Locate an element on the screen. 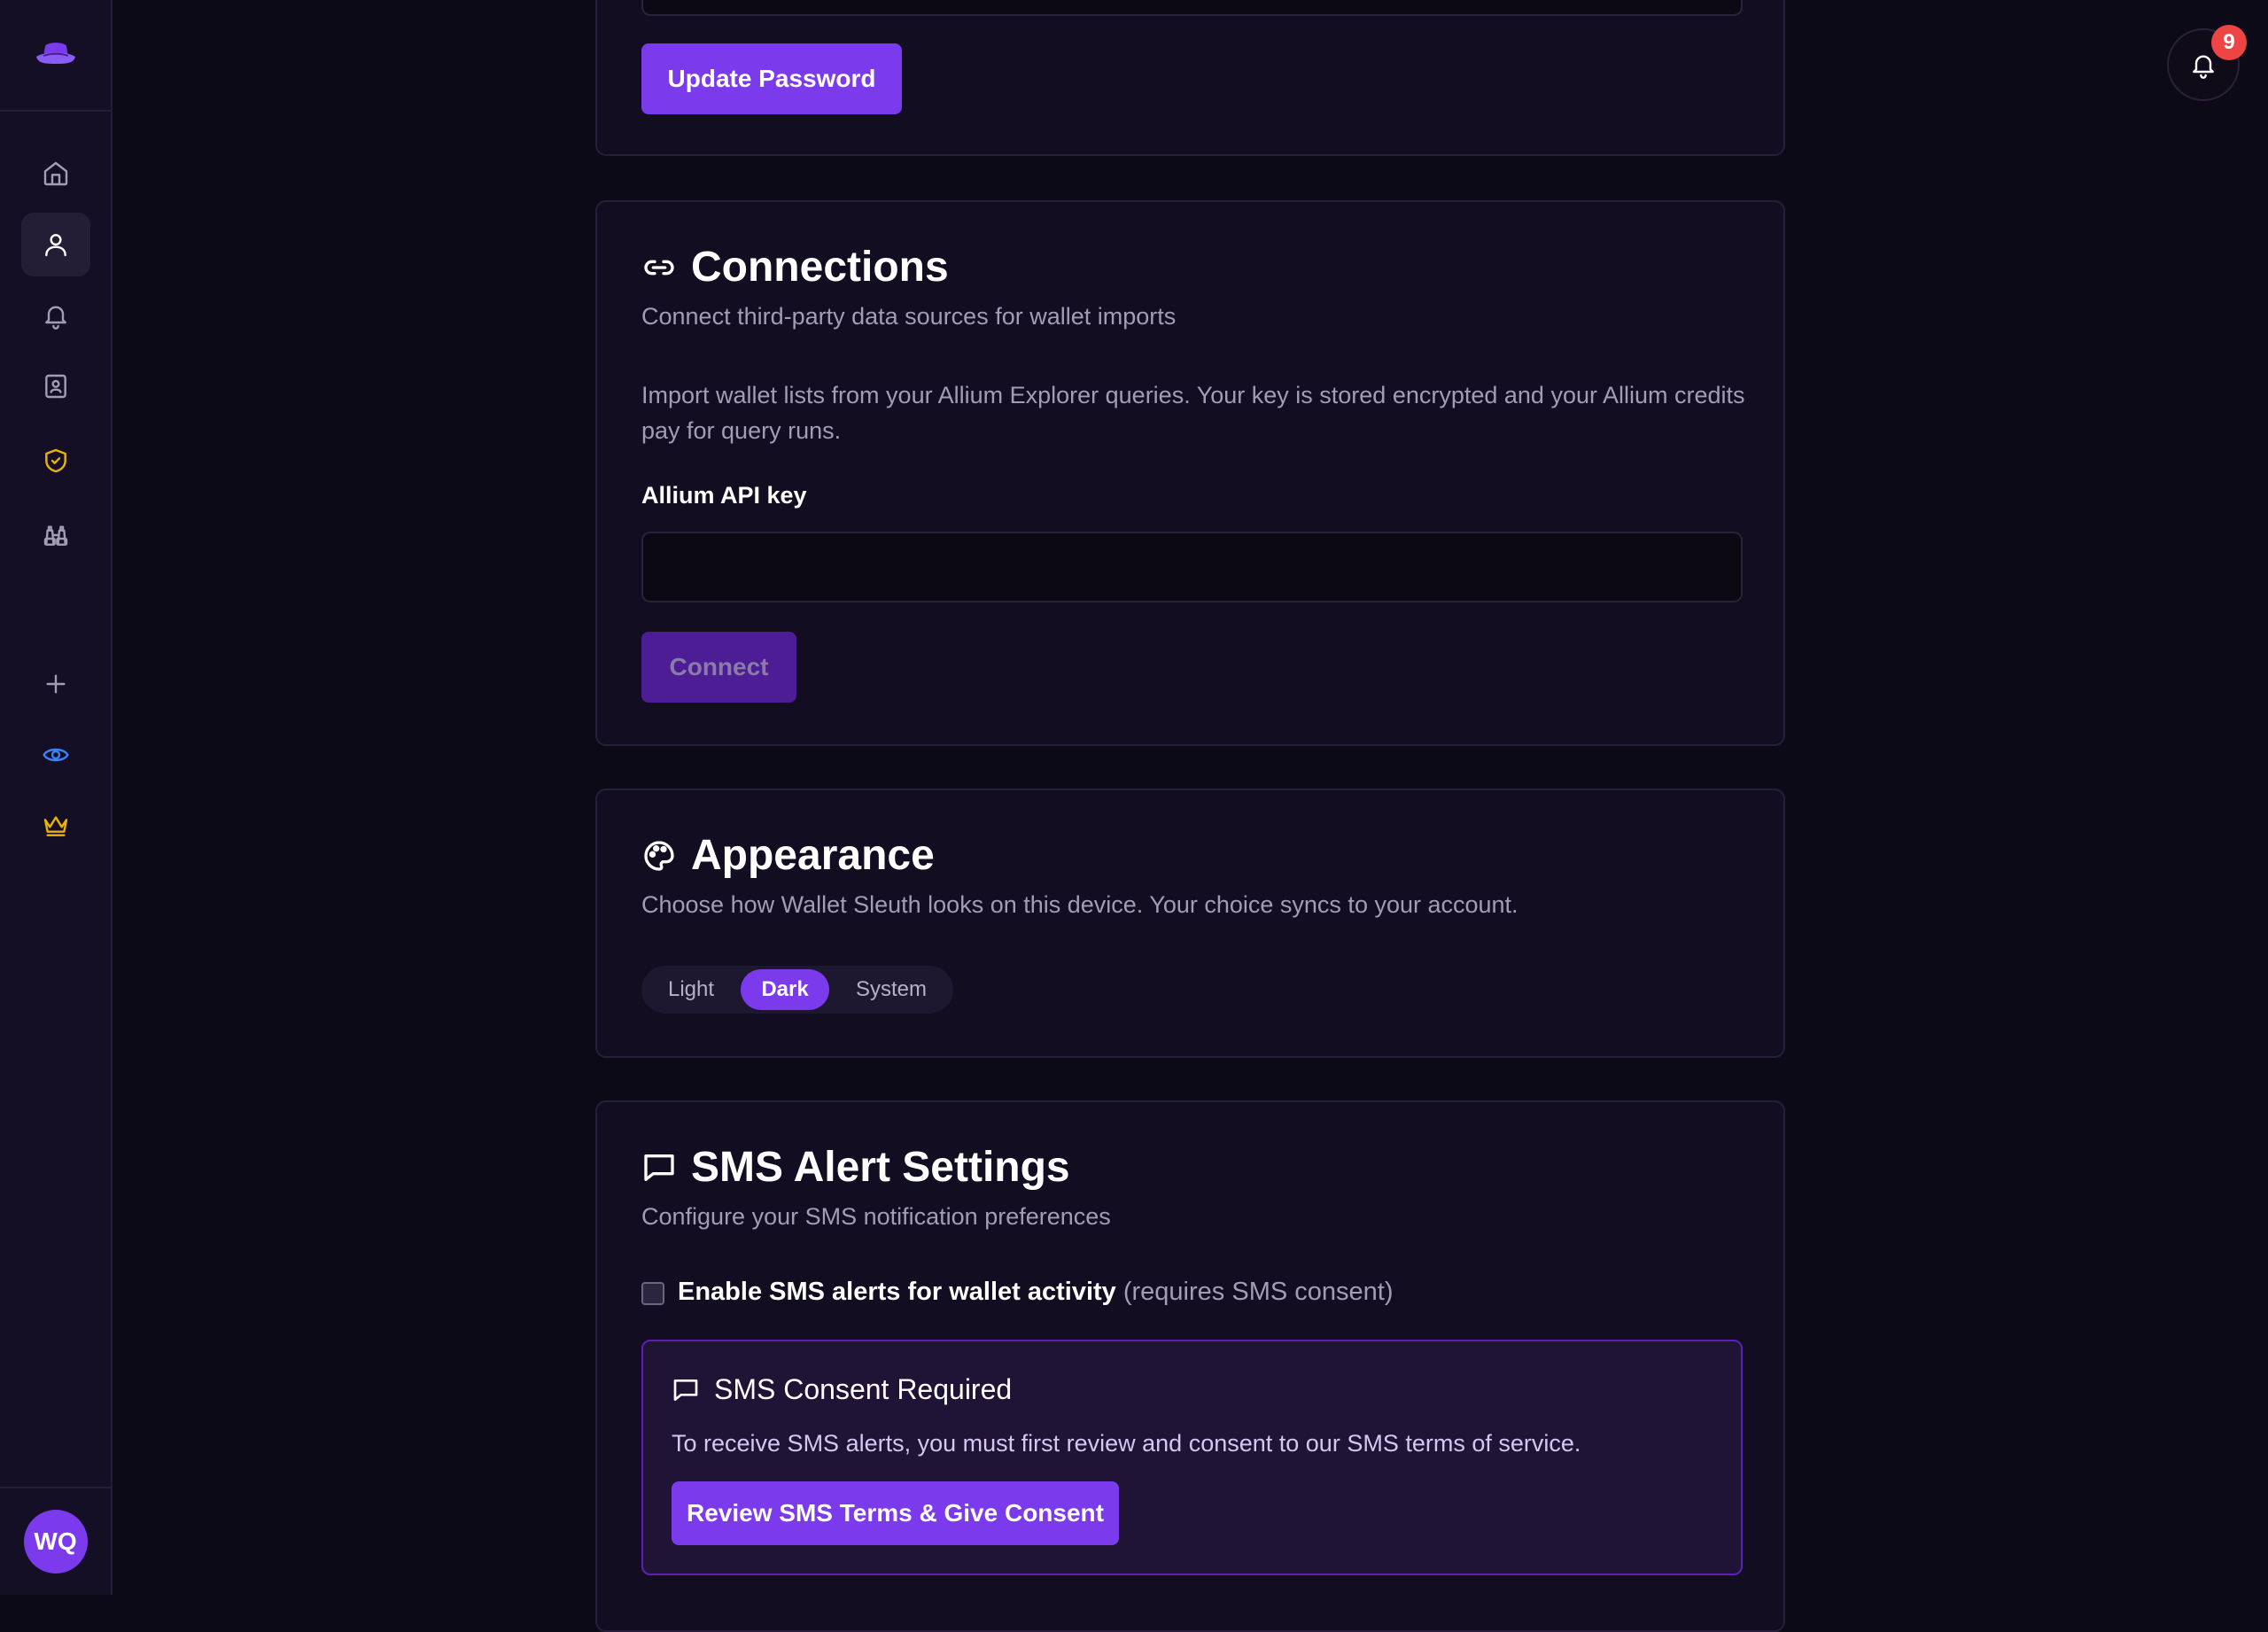 The width and height of the screenshot is (2268, 1632). connections-title: Connections is located at coordinates (795, 267).